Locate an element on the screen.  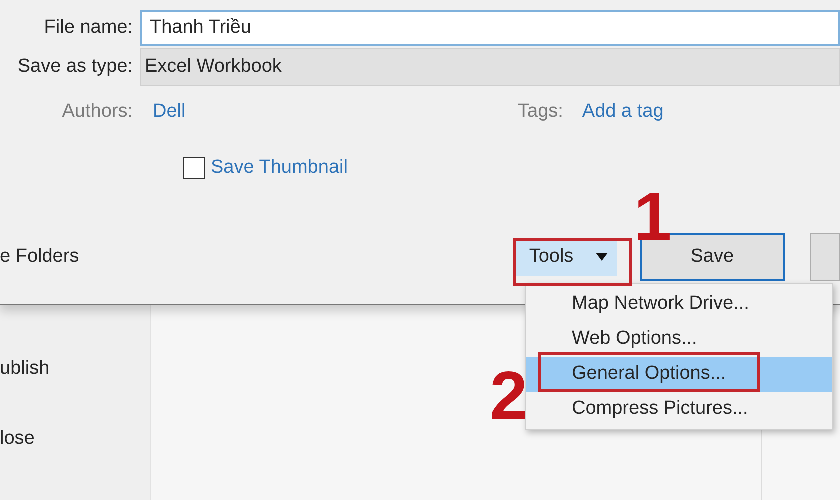
step-number: 2 is located at coordinates (509, 396).